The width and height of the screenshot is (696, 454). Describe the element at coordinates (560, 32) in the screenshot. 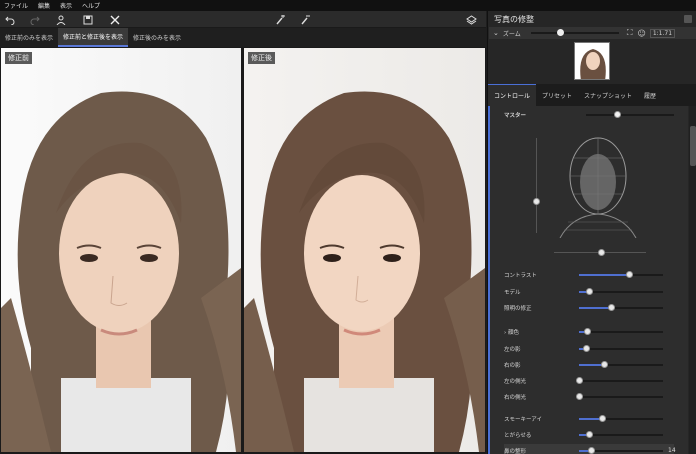

I see `zoom-knob` at that location.